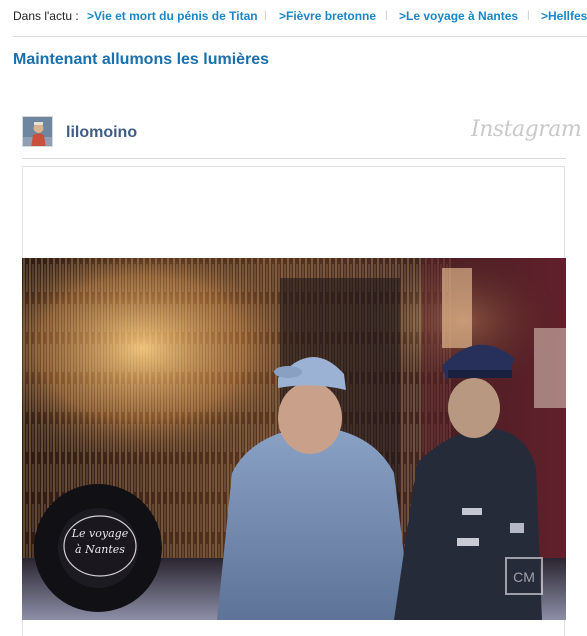 The image size is (587, 636). I want to click on svg-text: à Nantes, so click(100, 549).